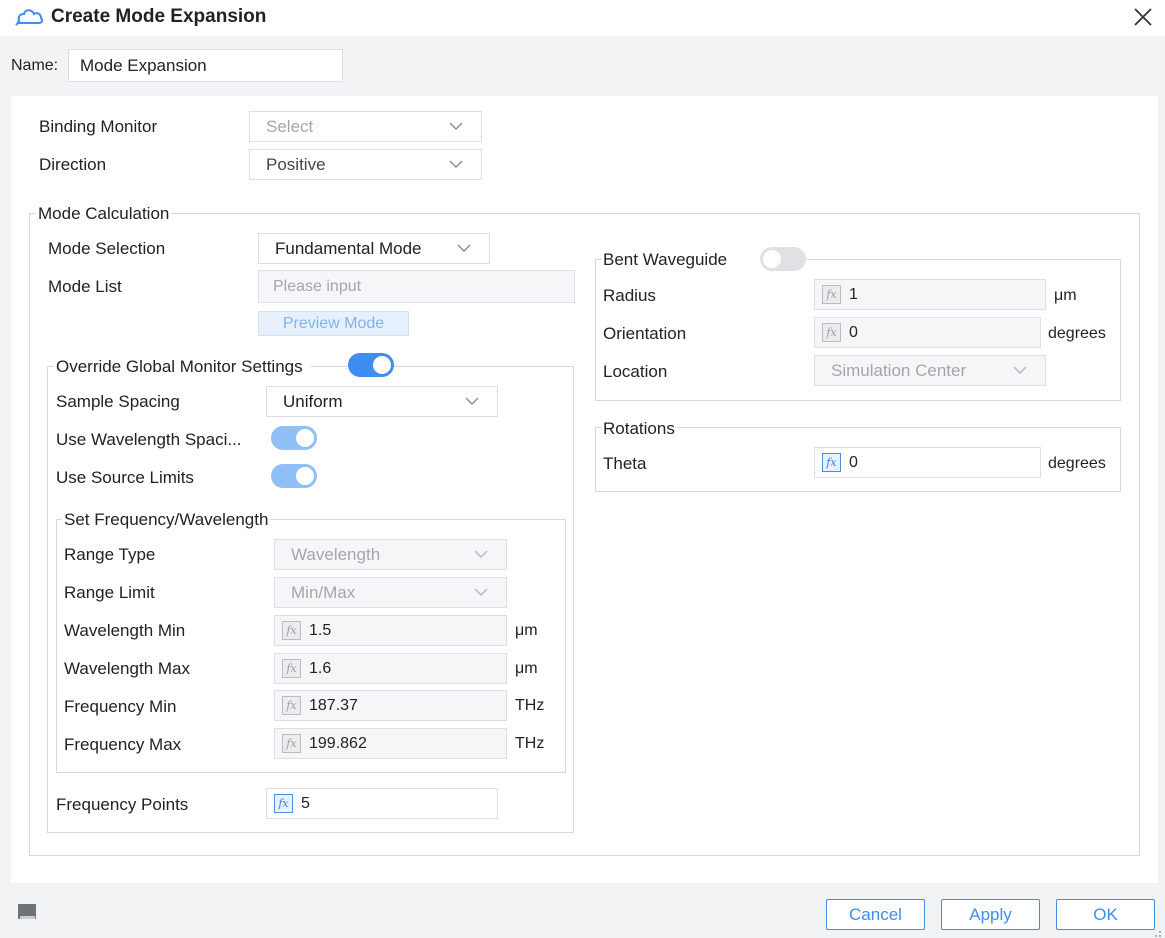 The height and width of the screenshot is (938, 1165). Describe the element at coordinates (927, 332) in the screenshot. I see `orientation-input: fx 0` at that location.